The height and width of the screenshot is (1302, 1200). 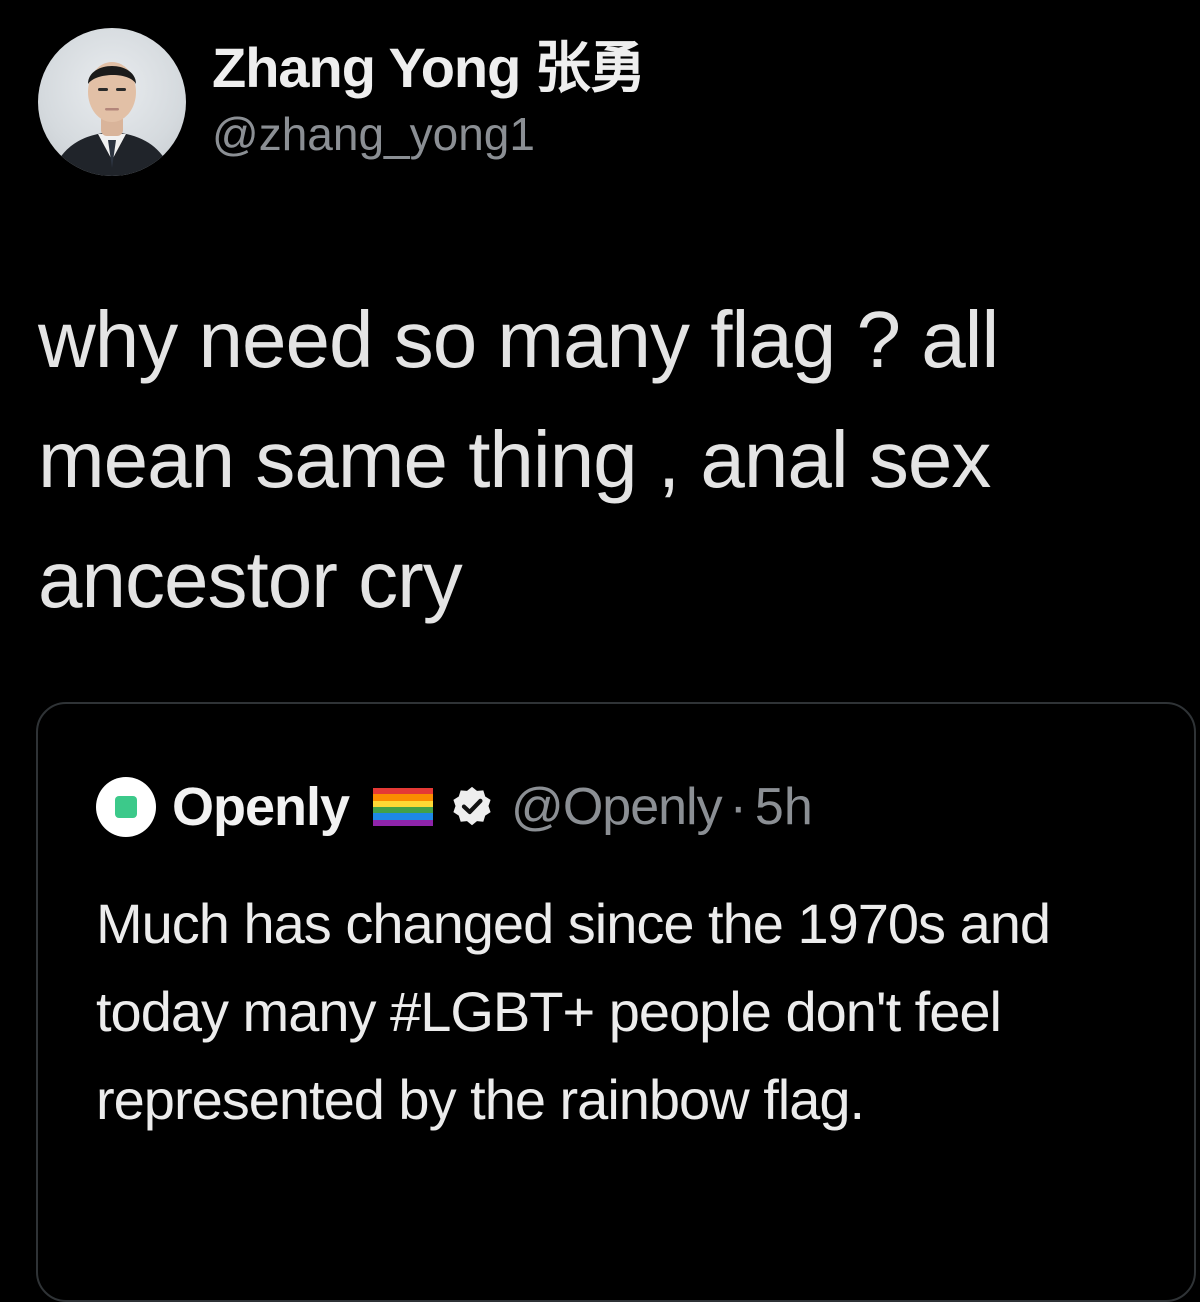 I want to click on quoted-author-handle: @Openly, so click(x=617, y=807).